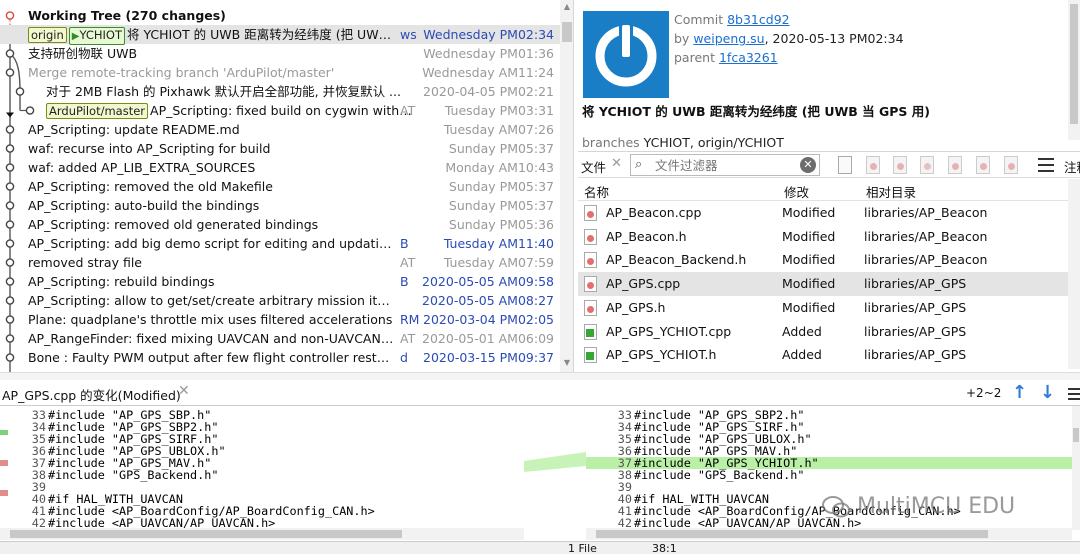 Image resolution: width=1080 pixels, height=554 pixels. What do you see at coordinates (1074, 274) in the screenshot?
I see `files-scrollbar` at bounding box center [1074, 274].